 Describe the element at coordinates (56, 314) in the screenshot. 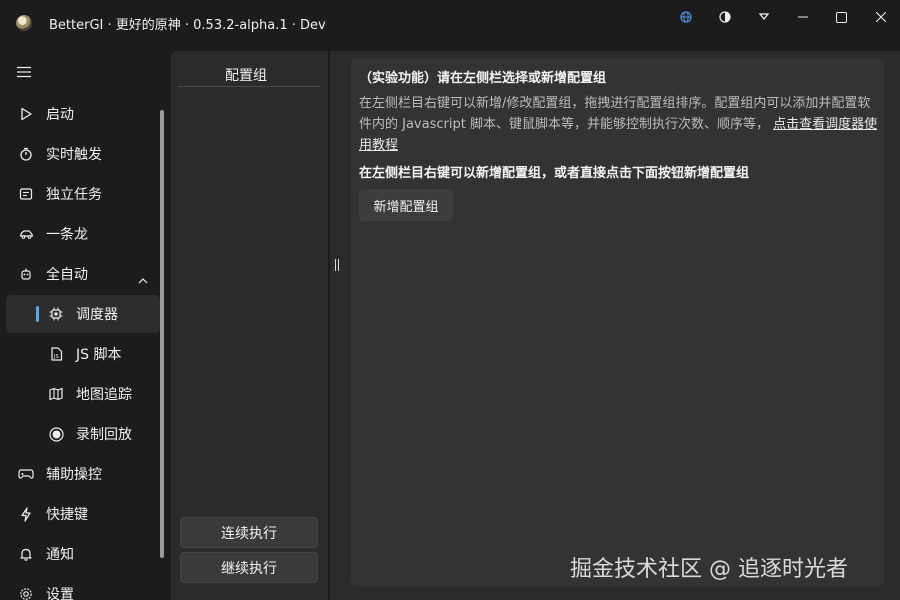

I see `chip-icon` at that location.